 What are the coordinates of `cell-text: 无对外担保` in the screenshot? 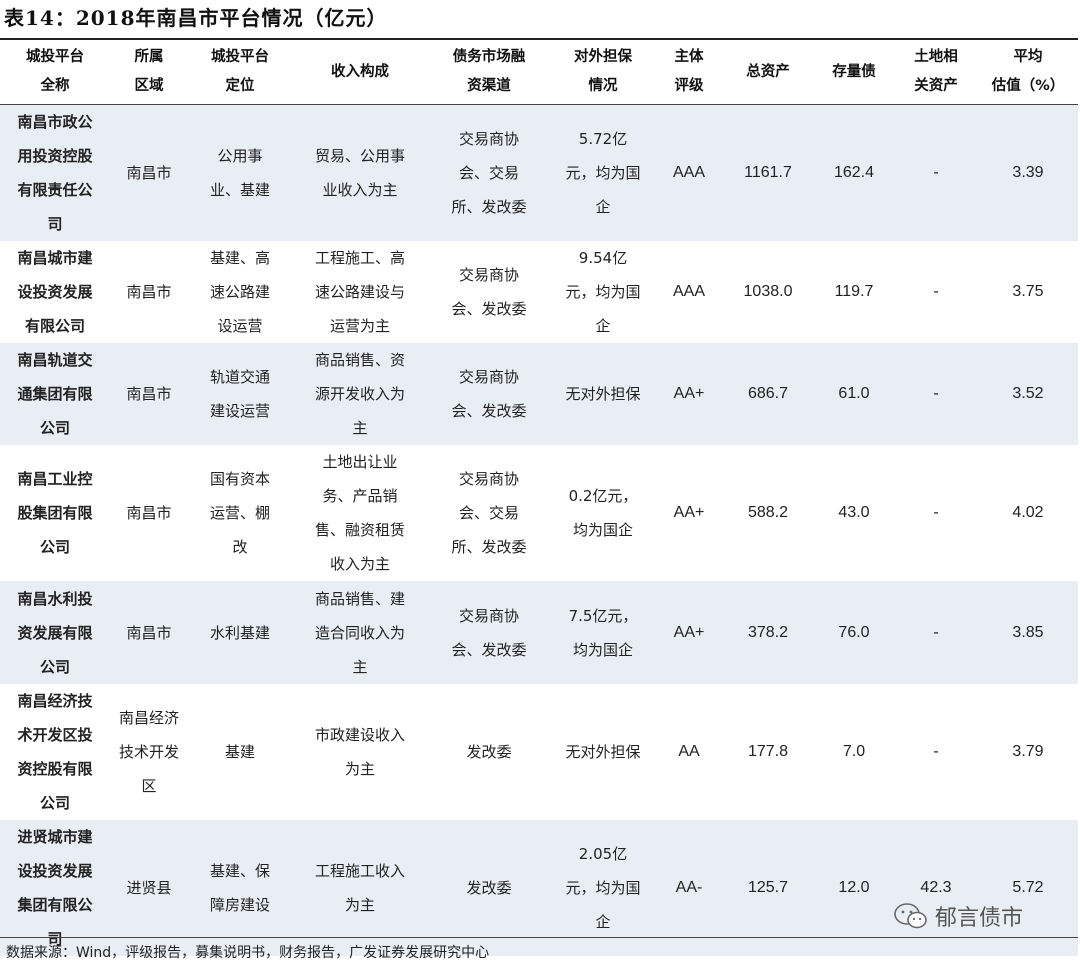 It's located at (603, 752).